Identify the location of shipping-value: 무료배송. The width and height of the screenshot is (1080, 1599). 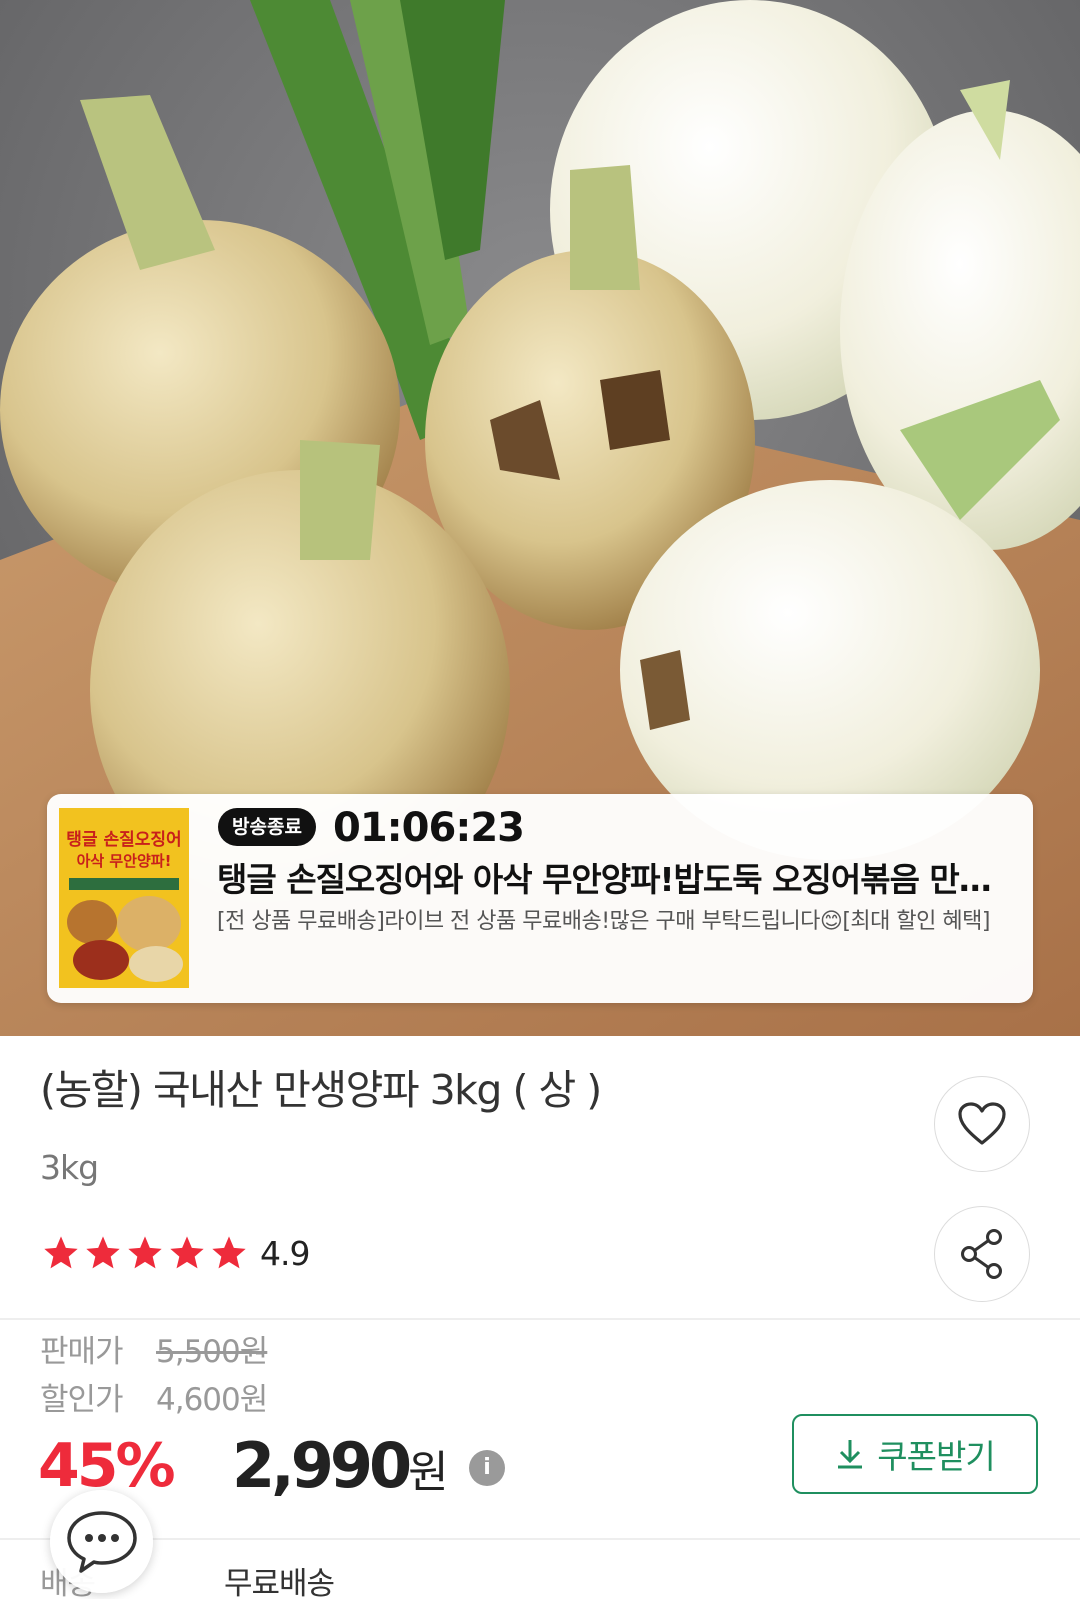
(279, 1582).